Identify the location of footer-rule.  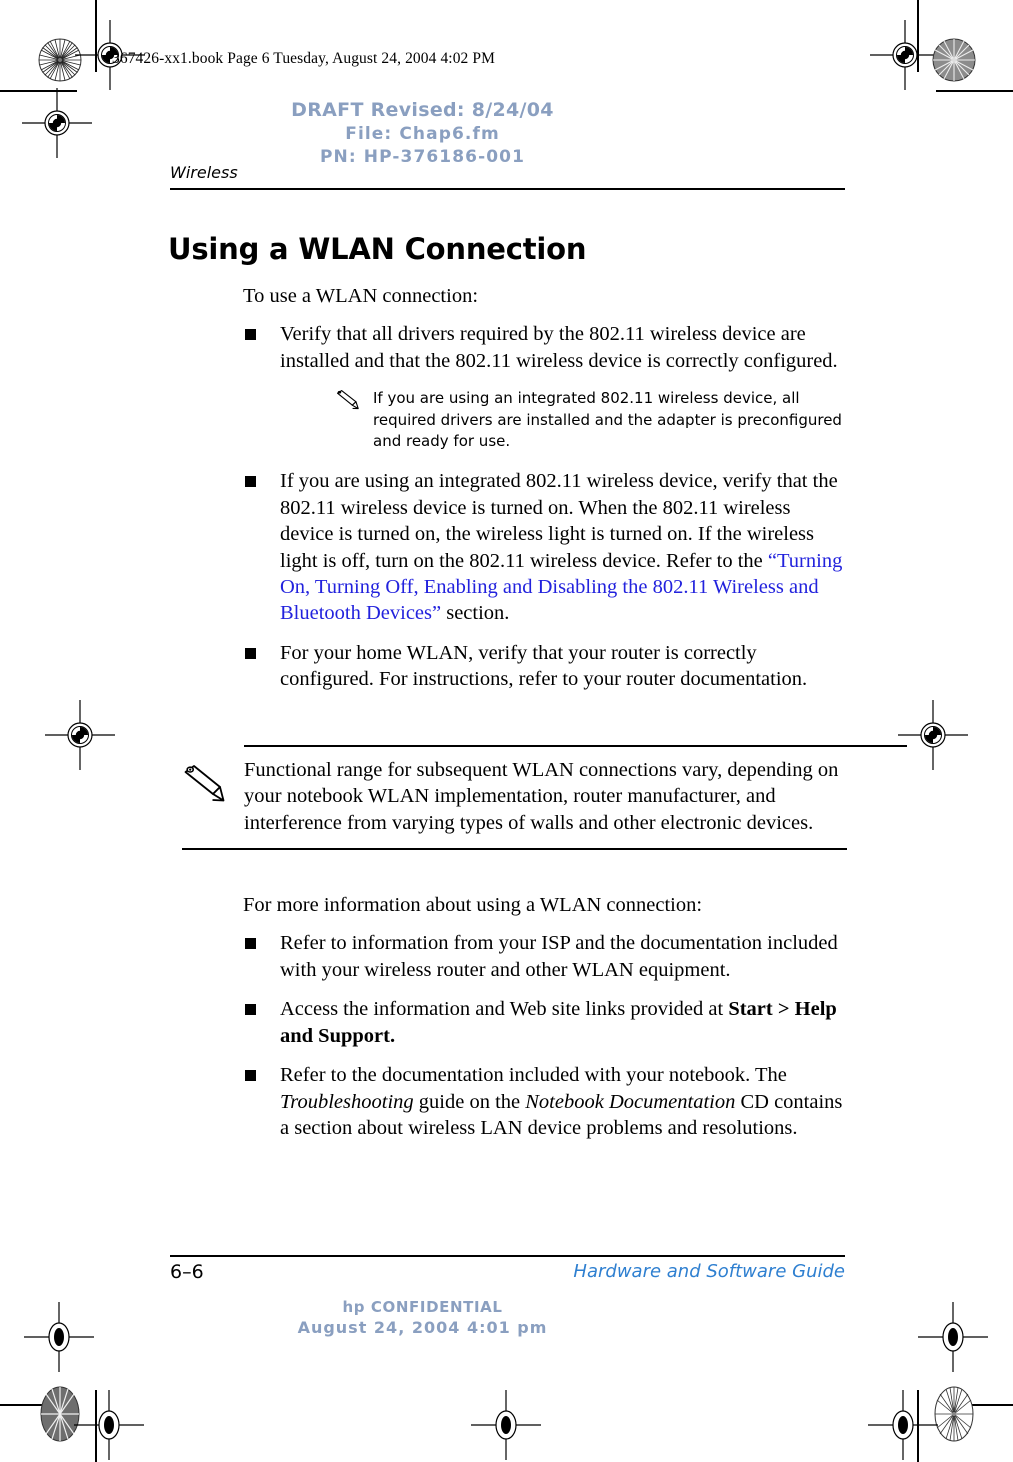
(507, 1256).